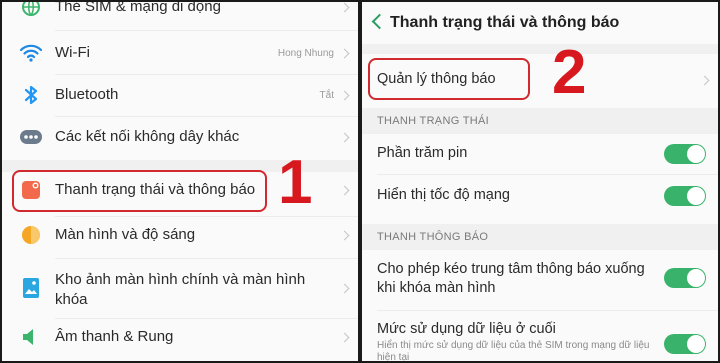 The width and height of the screenshot is (720, 363). What do you see at coordinates (125, 234) in the screenshot?
I see `settings-item-label: Màn hình và độ sáng` at bounding box center [125, 234].